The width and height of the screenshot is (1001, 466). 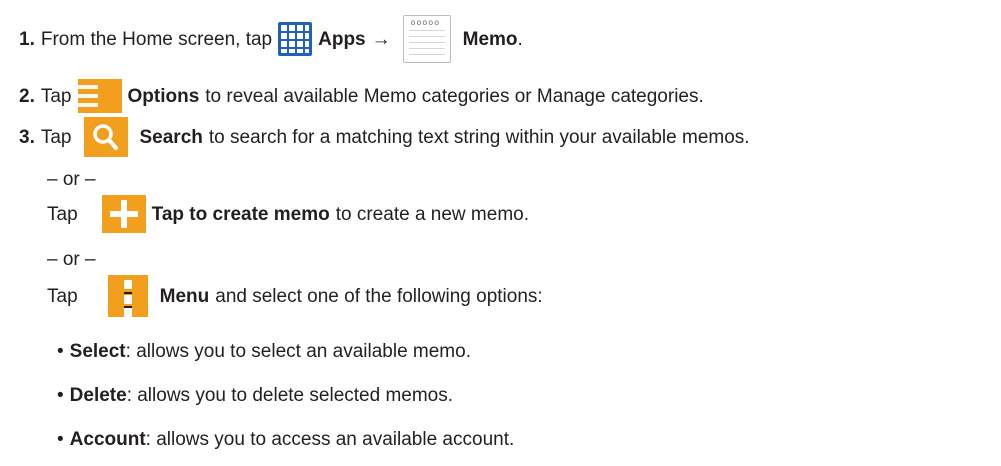 I want to click on option-name: Account, so click(x=107, y=439).